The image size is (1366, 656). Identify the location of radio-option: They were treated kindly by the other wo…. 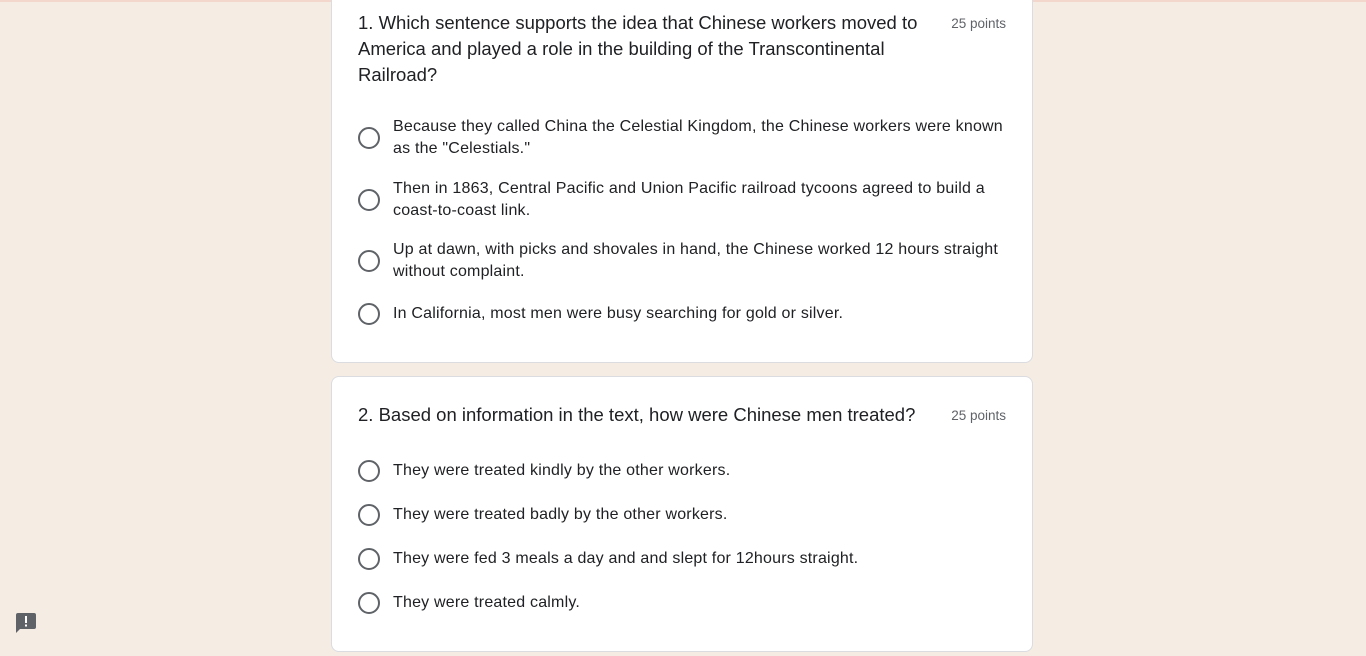
(683, 471).